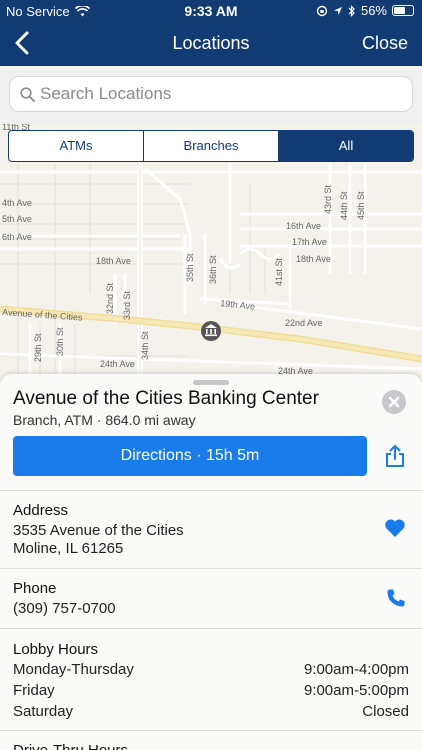 This screenshot has width=422, height=750. What do you see at coordinates (373, 10) in the screenshot?
I see `battery-percent: 56%` at bounding box center [373, 10].